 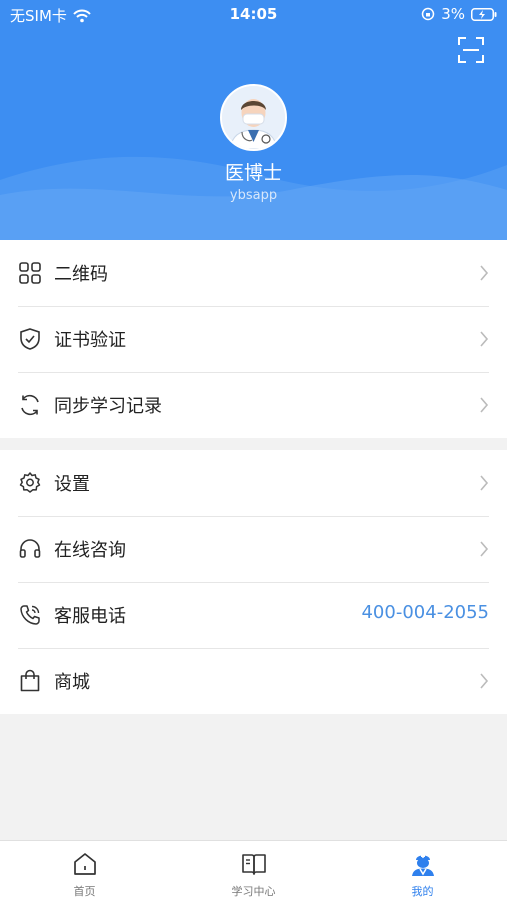 What do you see at coordinates (72, 484) in the screenshot?
I see `menu-item-label: 设置` at bounding box center [72, 484].